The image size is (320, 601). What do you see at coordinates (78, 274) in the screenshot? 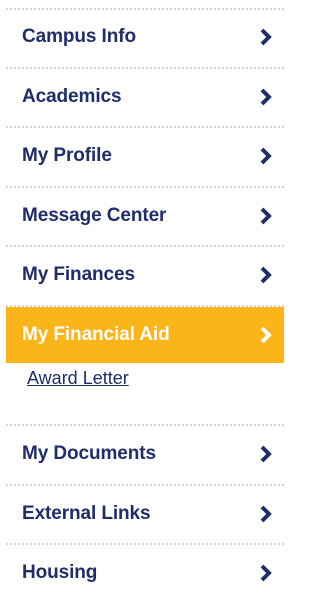
I see `nav-item-label: My Finances` at bounding box center [78, 274].